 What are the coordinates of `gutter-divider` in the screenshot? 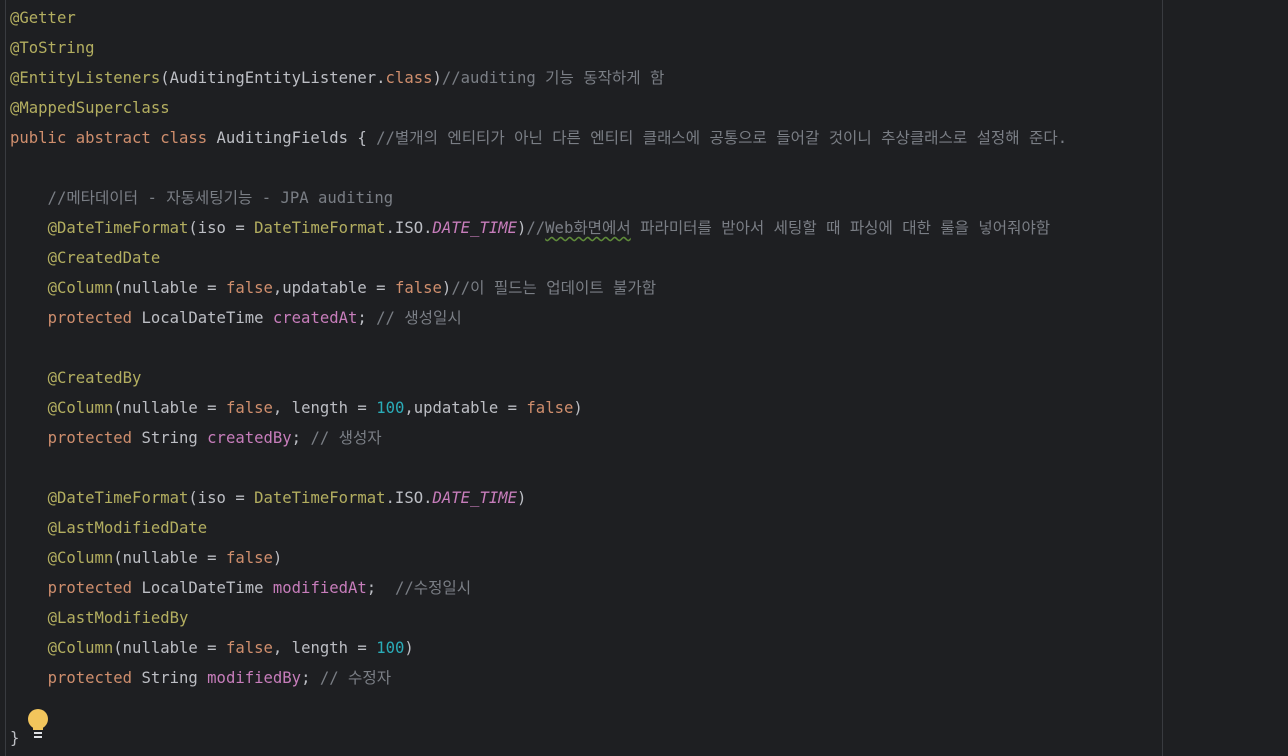 It's located at (5, 378).